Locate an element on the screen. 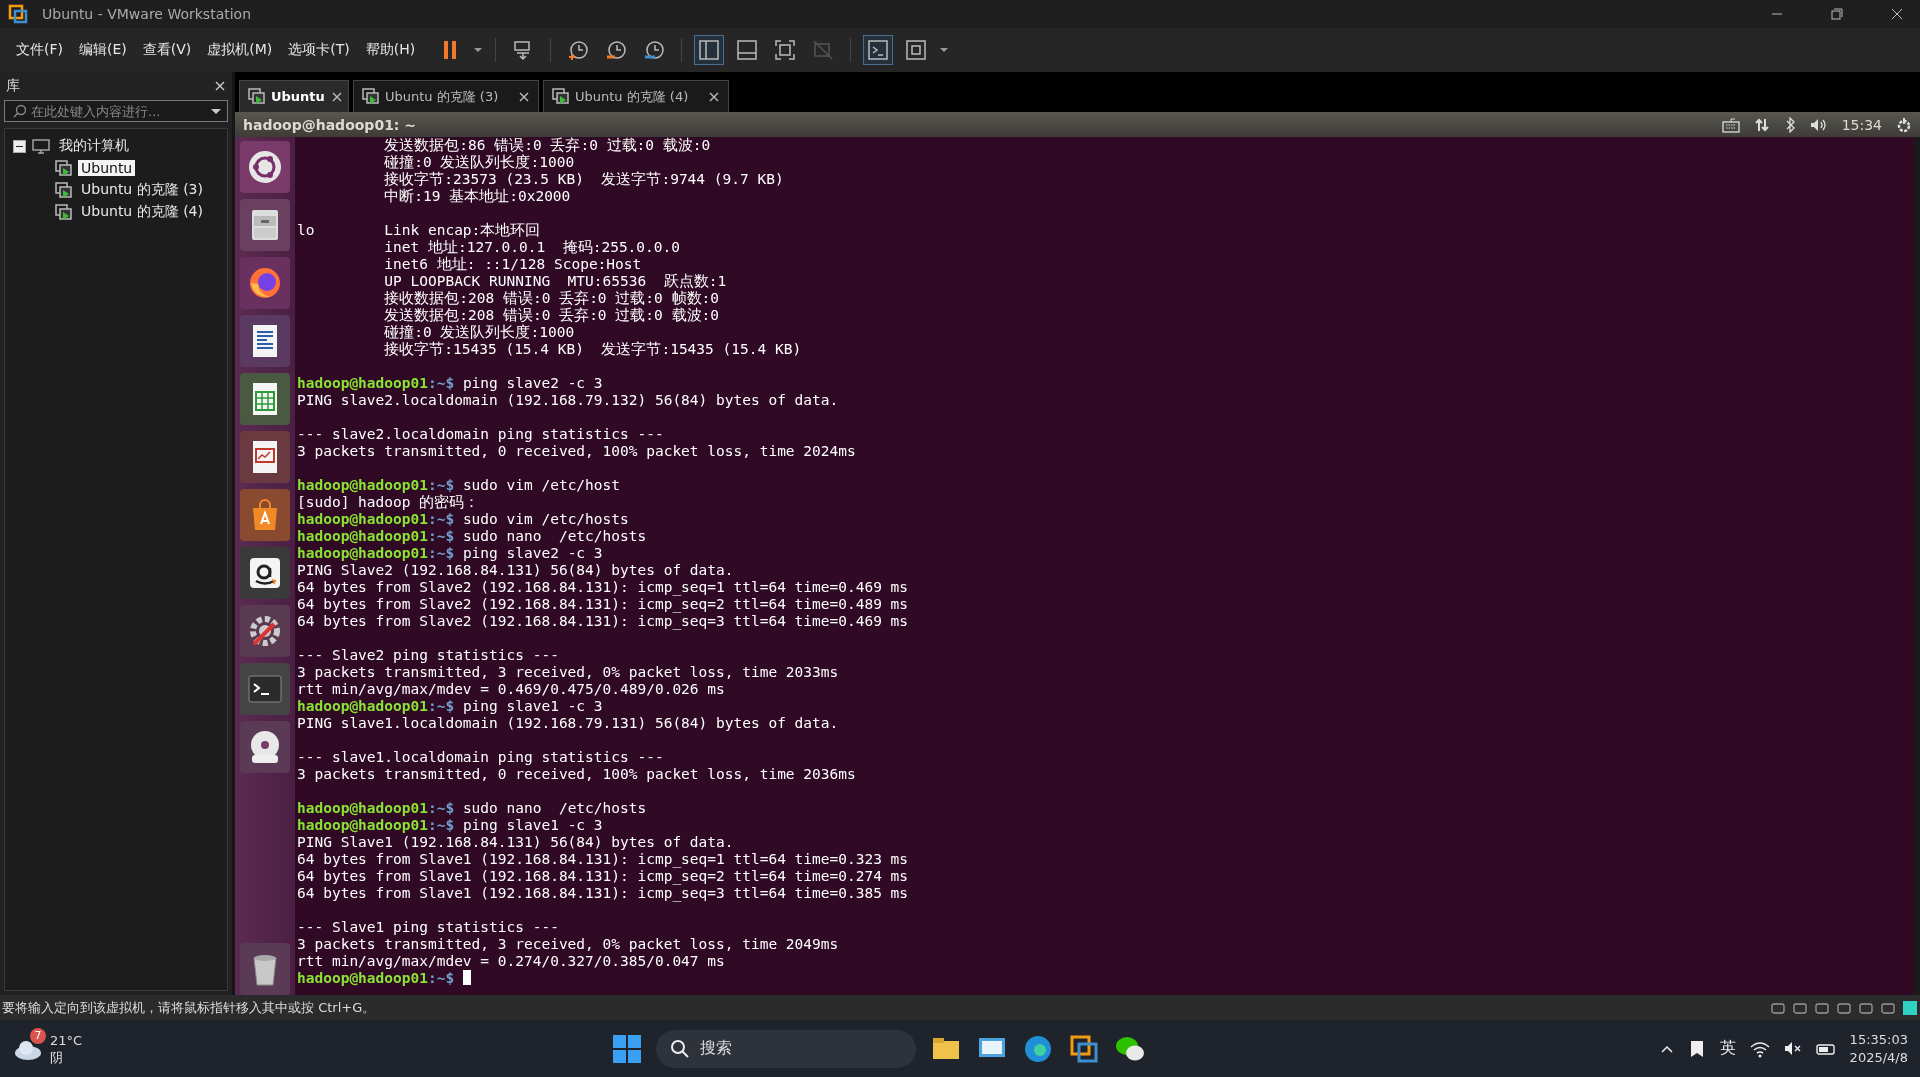 This screenshot has height=1077, width=1920. terminal-line: 发送数据包:208 错误:0 丢弃:0 过载:0 载波:0 is located at coordinates (551, 315).